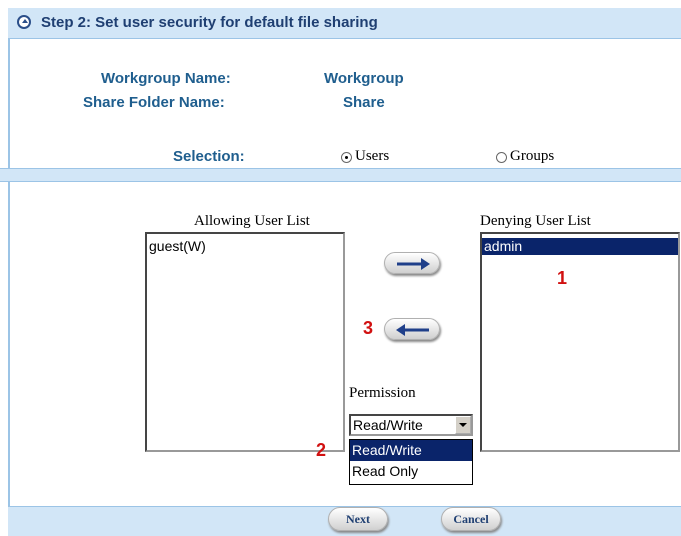 Image resolution: width=681 pixels, height=536 pixels. I want to click on section-divider, so click(340, 175).